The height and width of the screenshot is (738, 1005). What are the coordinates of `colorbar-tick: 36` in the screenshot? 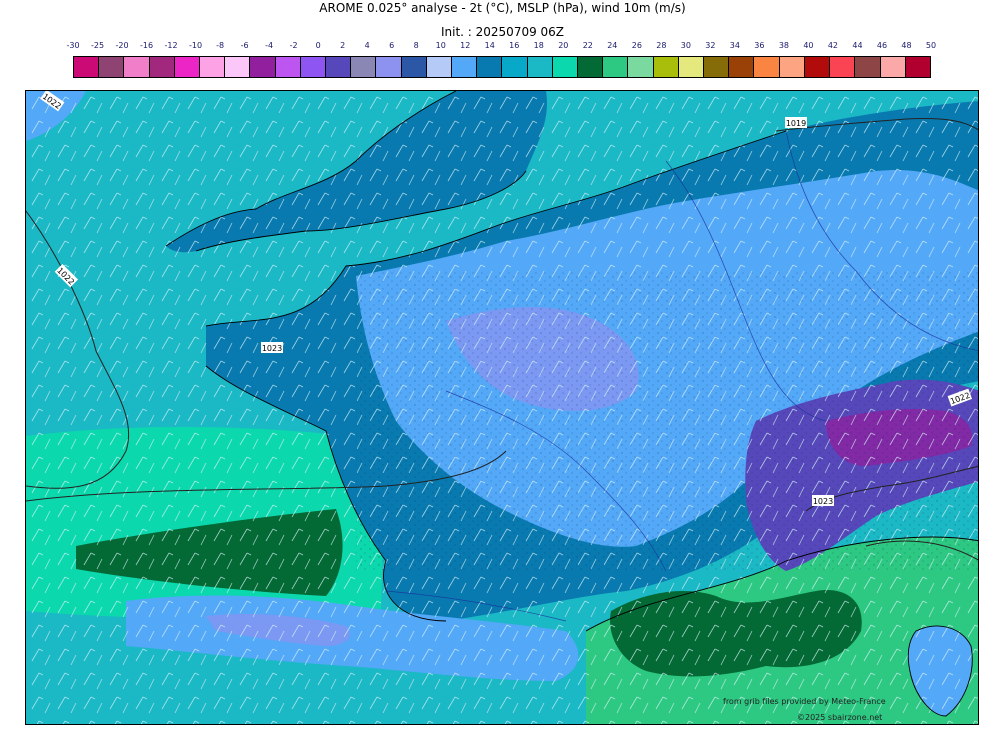 It's located at (759, 45).